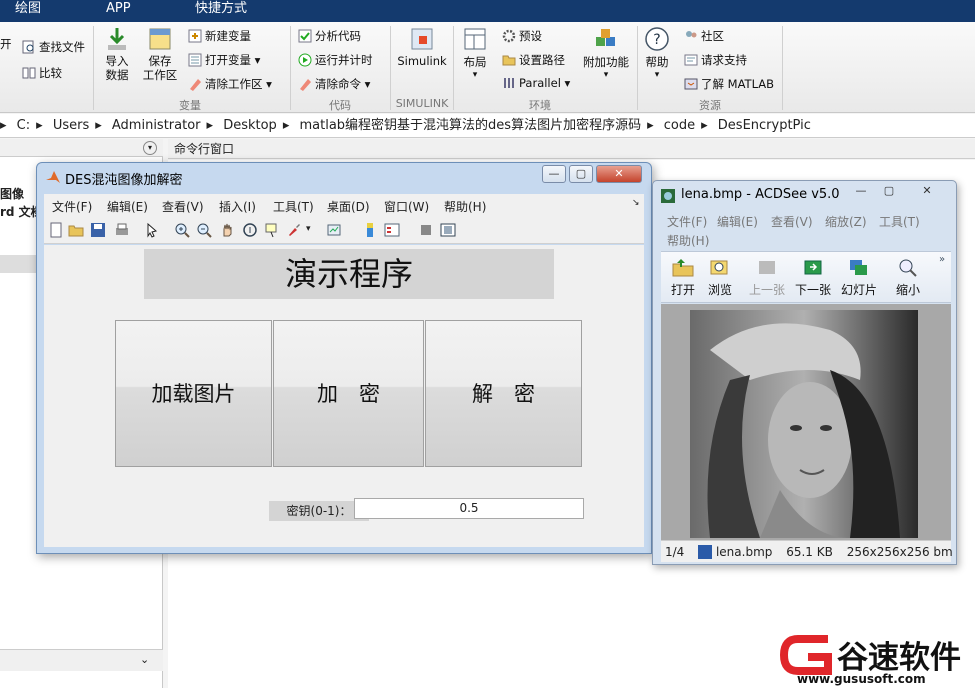 Image resolution: width=975 pixels, height=688 pixels. I want to click on load-image-button: 加载图片, so click(193, 393).